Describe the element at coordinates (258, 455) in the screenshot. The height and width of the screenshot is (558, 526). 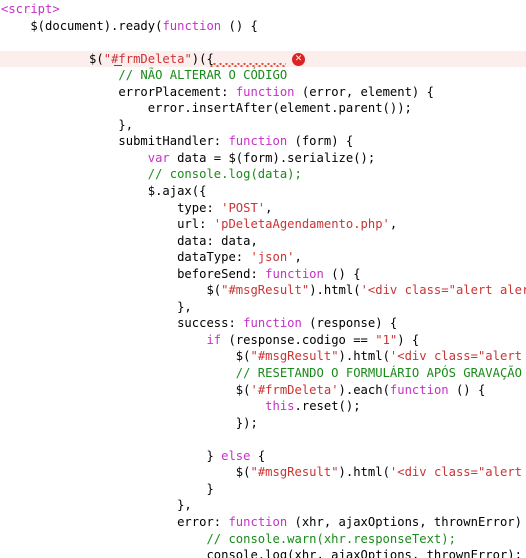
I see `code-token-plain: {` at that location.